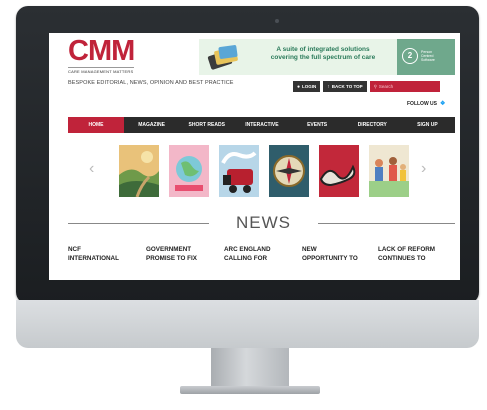 The height and width of the screenshot is (410, 487). What do you see at coordinates (330, 258) in the screenshot?
I see `news-item-line-2: OPPORTUNITY TO` at bounding box center [330, 258].